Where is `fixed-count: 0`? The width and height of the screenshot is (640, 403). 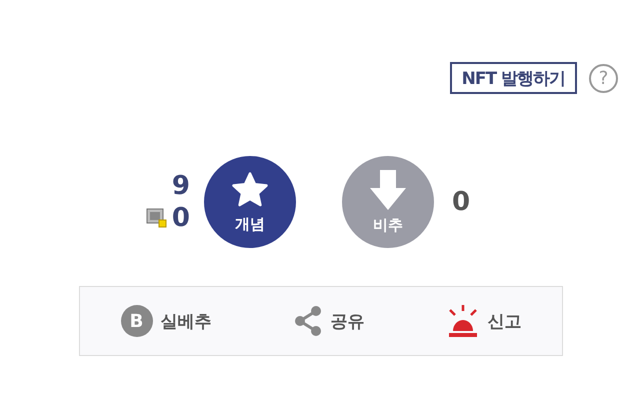
fixed-count: 0 is located at coordinates (181, 218).